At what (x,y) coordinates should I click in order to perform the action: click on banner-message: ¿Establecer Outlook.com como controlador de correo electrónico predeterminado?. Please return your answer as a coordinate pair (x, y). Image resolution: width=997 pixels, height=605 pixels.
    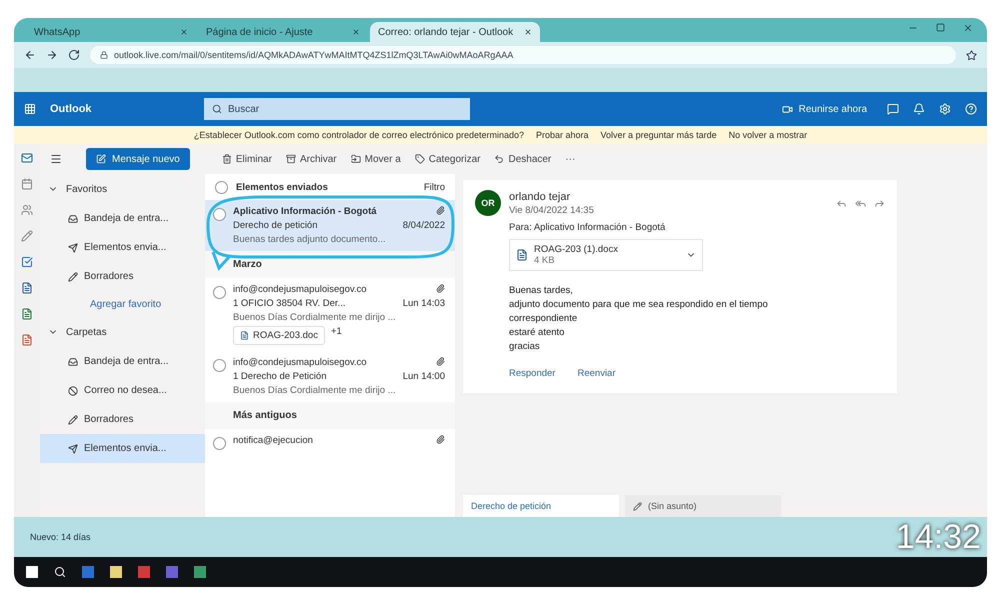
    Looking at the image, I should click on (359, 135).